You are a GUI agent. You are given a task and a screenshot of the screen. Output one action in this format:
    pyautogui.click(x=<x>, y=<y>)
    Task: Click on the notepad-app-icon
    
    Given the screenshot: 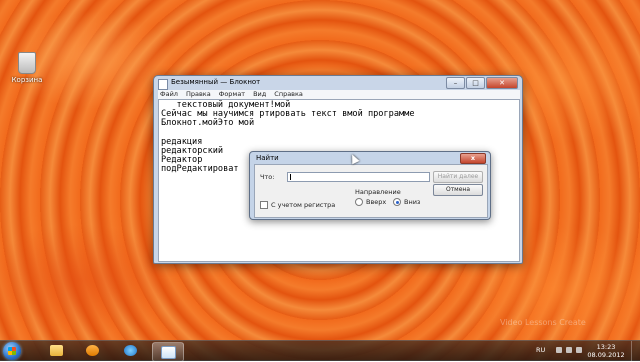 What is the action you would take?
    pyautogui.click(x=163, y=84)
    